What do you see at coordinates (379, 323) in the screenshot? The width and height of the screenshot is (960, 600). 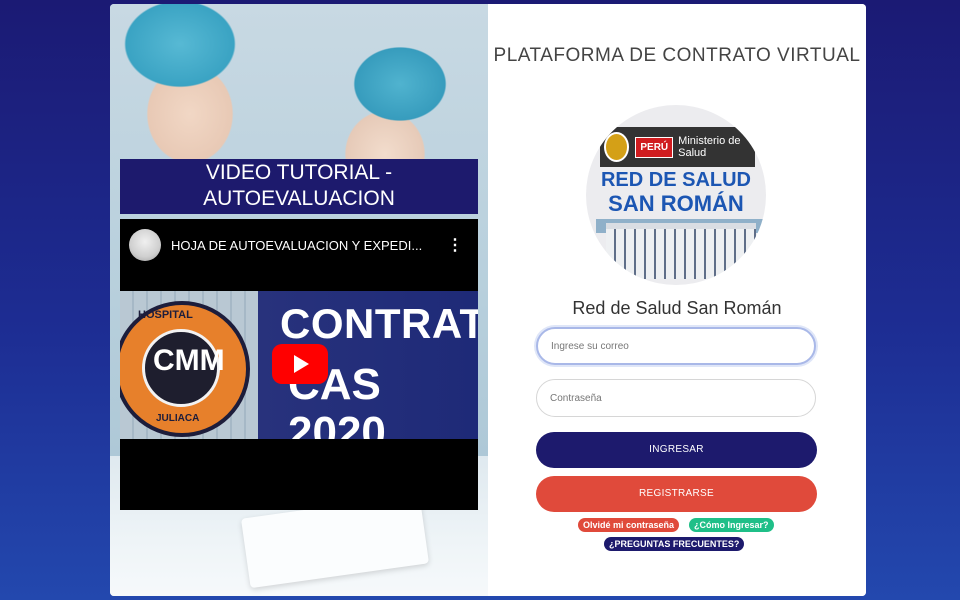 I see `thumbnail-line1: CONTRATO` at bounding box center [379, 323].